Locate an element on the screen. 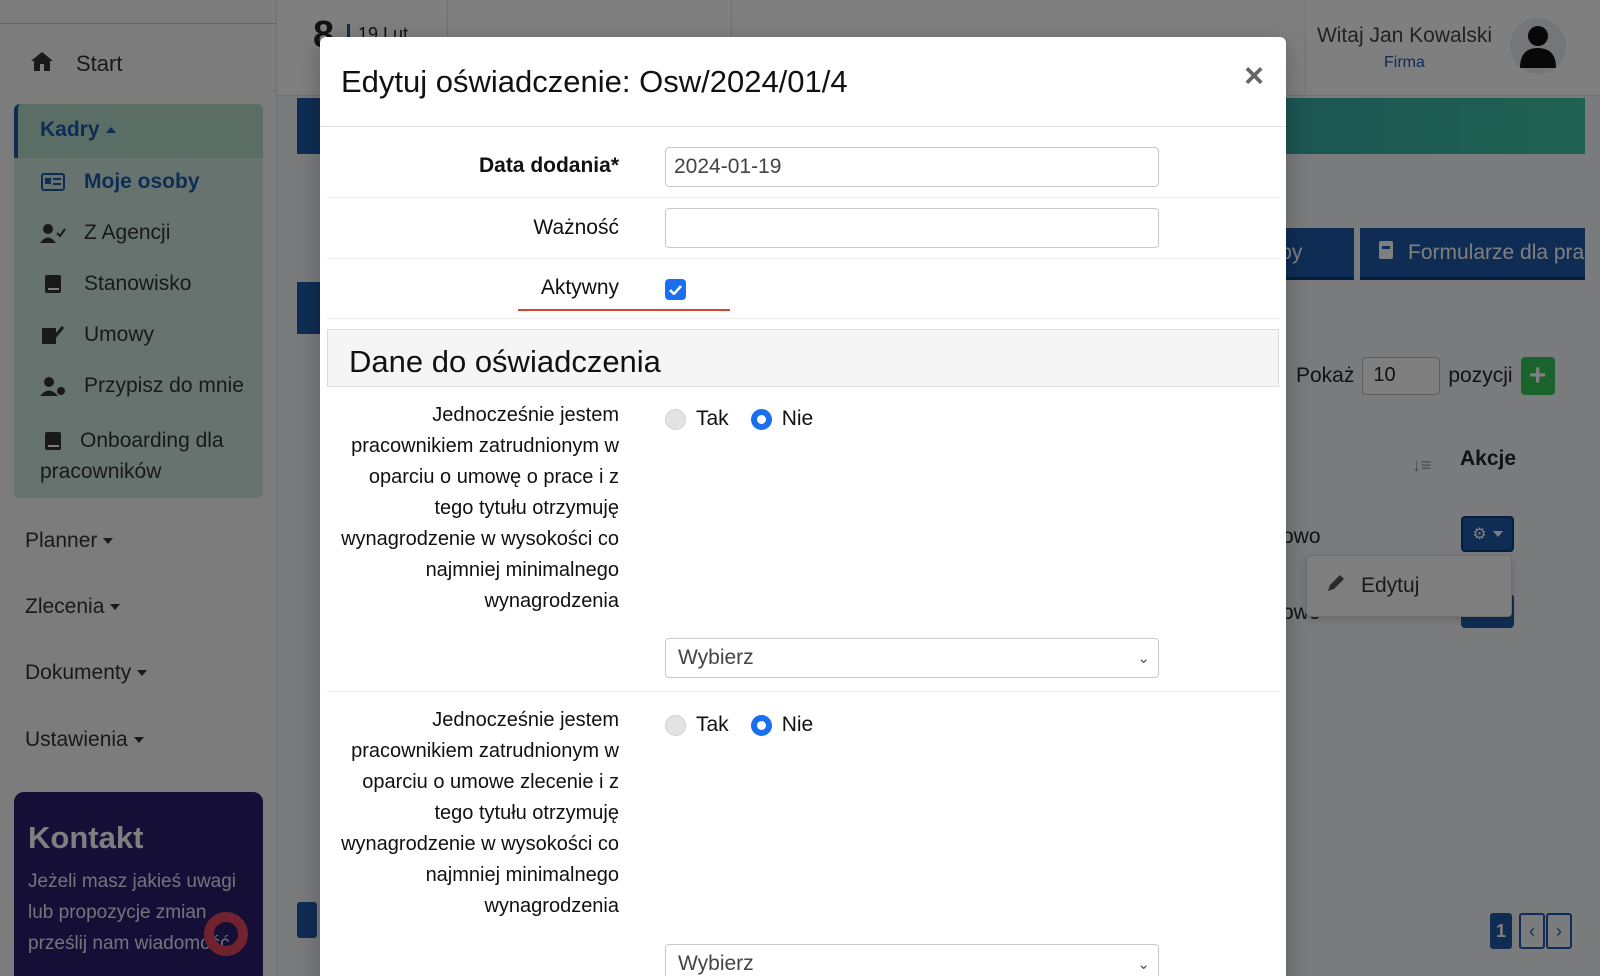  form-row-validity: Ważność is located at coordinates (803, 228).